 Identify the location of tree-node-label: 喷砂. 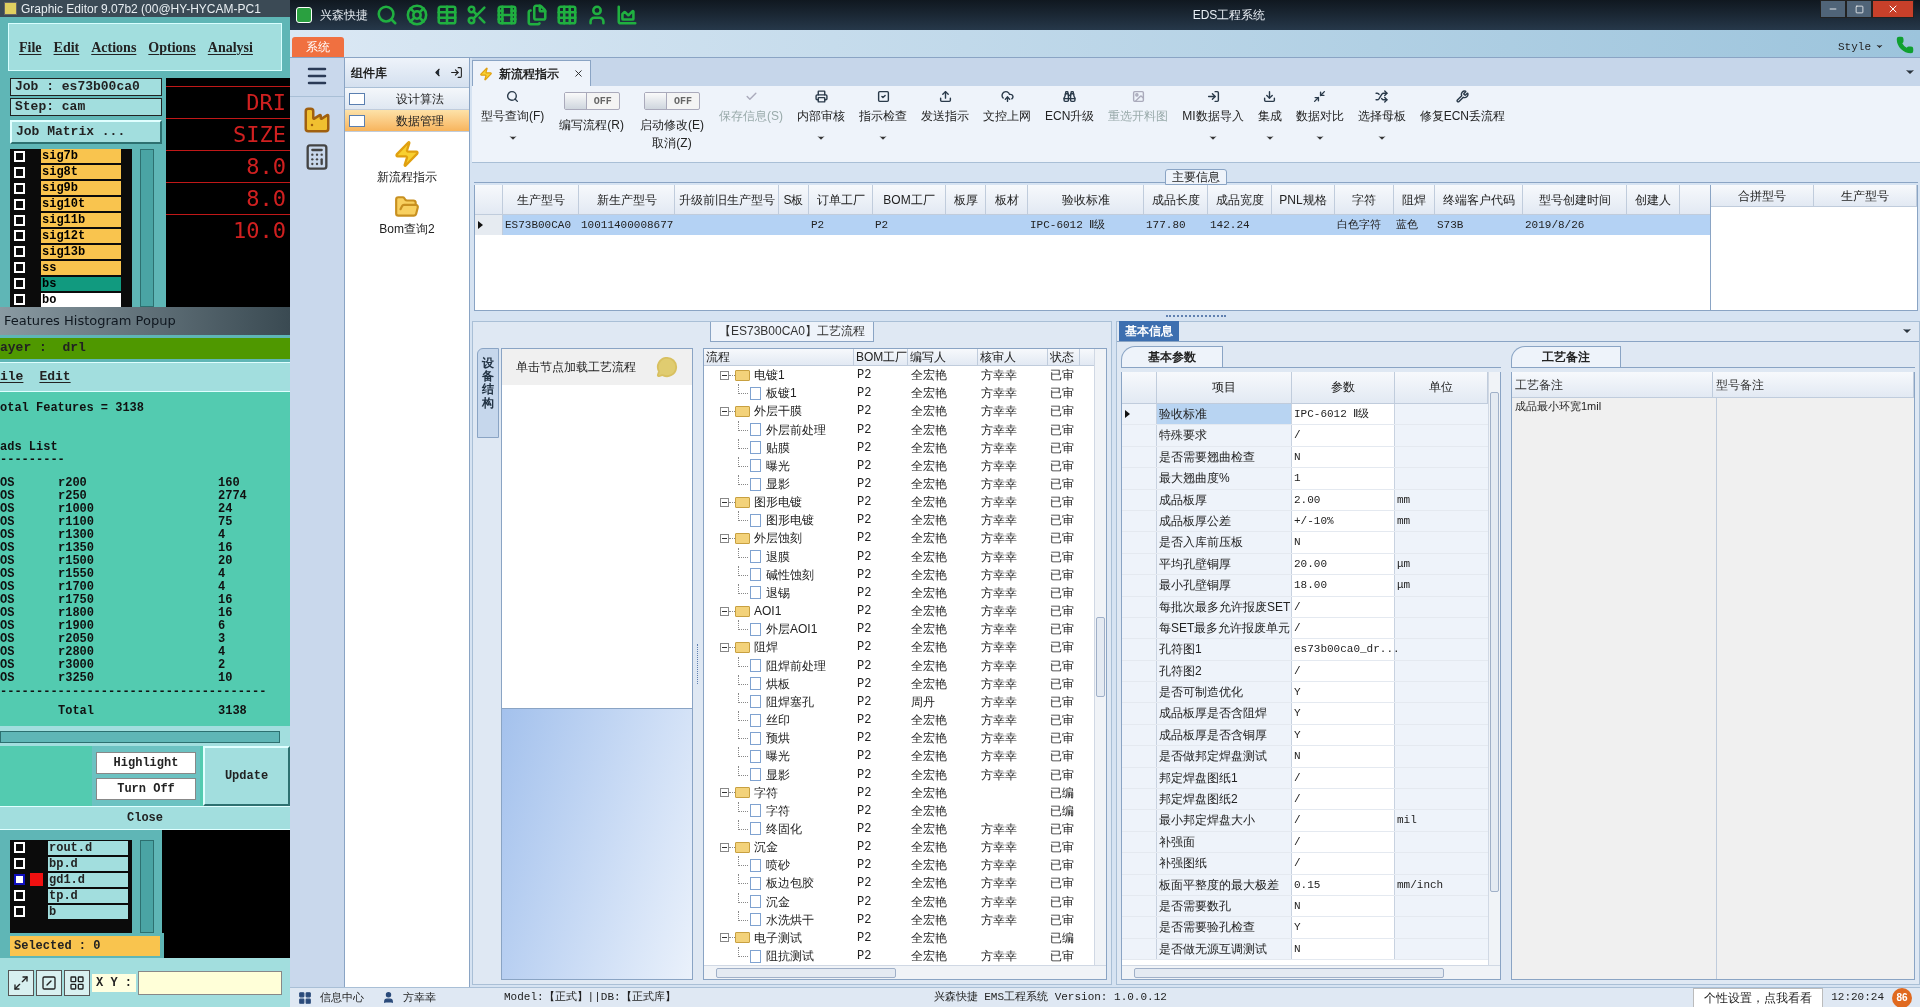
(778, 865).